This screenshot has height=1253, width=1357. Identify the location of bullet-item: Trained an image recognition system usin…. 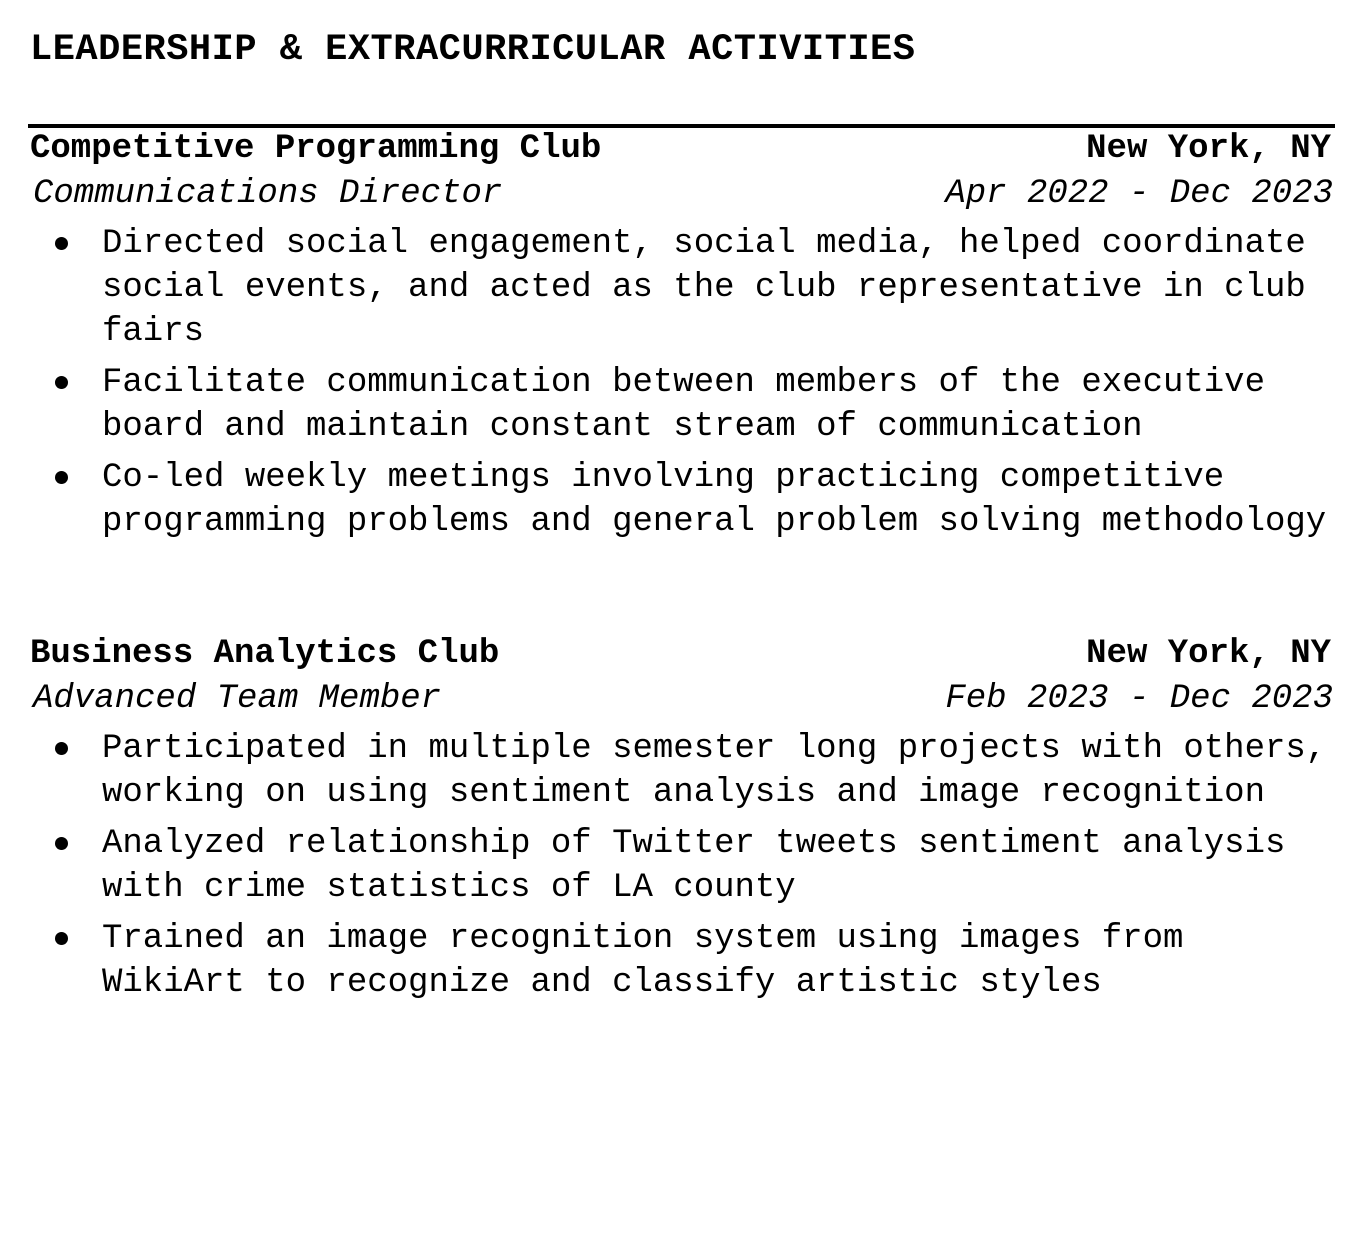
(678, 961).